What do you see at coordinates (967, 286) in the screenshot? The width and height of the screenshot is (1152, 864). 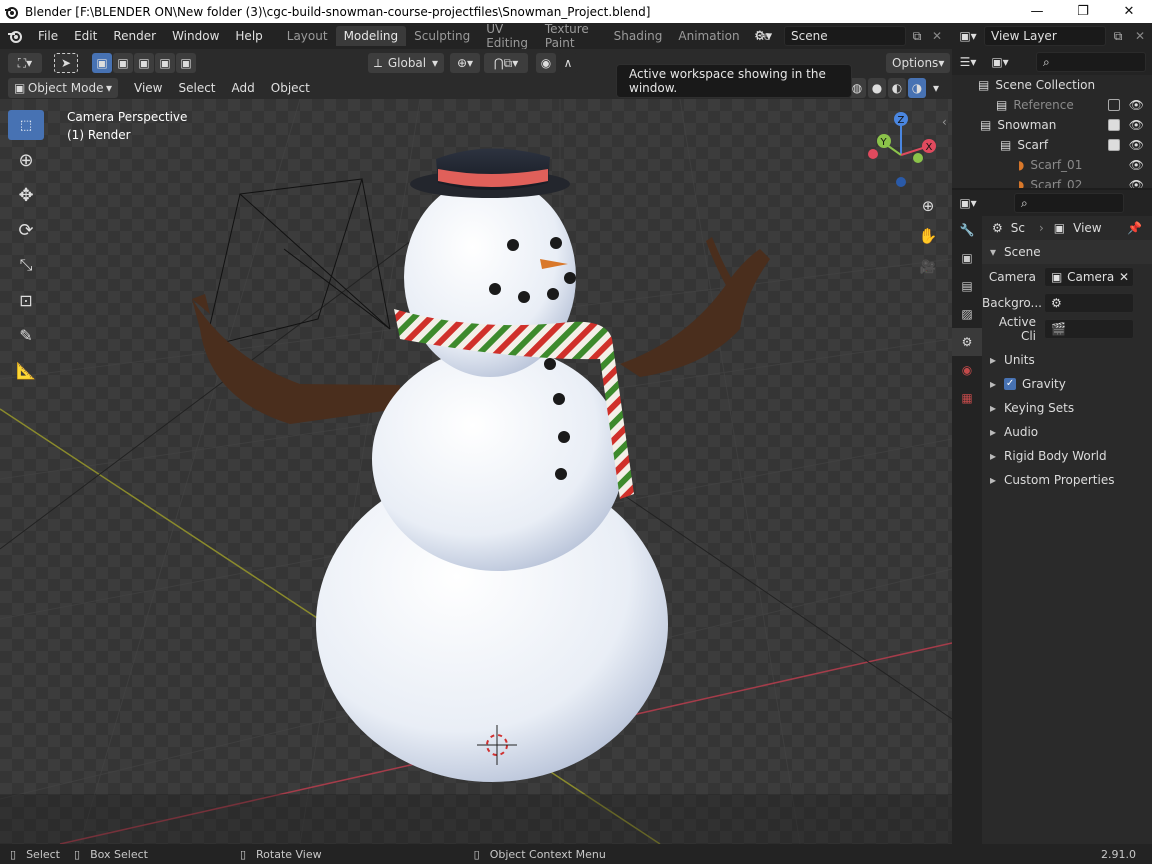 I see `output-tab: ▤` at bounding box center [967, 286].